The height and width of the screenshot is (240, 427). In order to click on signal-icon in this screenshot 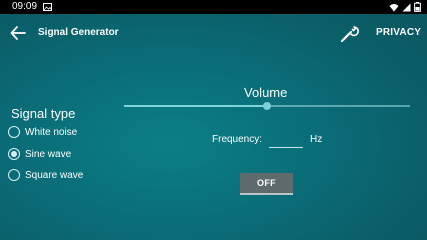, I will do `click(406, 7)`.